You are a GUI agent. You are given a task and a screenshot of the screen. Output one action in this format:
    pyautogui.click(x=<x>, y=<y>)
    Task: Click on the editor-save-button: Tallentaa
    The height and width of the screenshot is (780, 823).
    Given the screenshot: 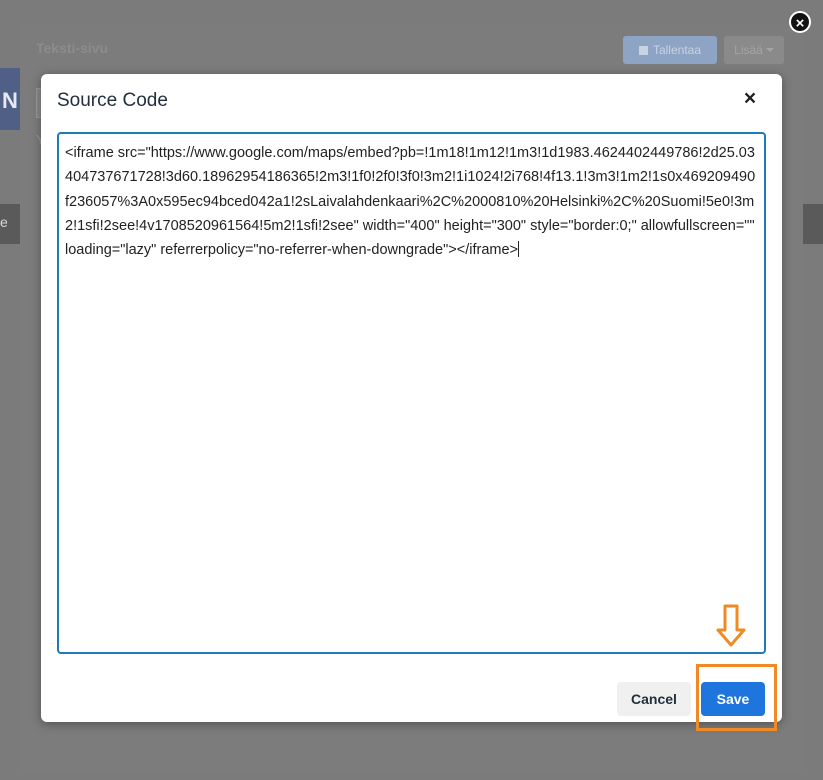 What is the action you would take?
    pyautogui.click(x=670, y=50)
    